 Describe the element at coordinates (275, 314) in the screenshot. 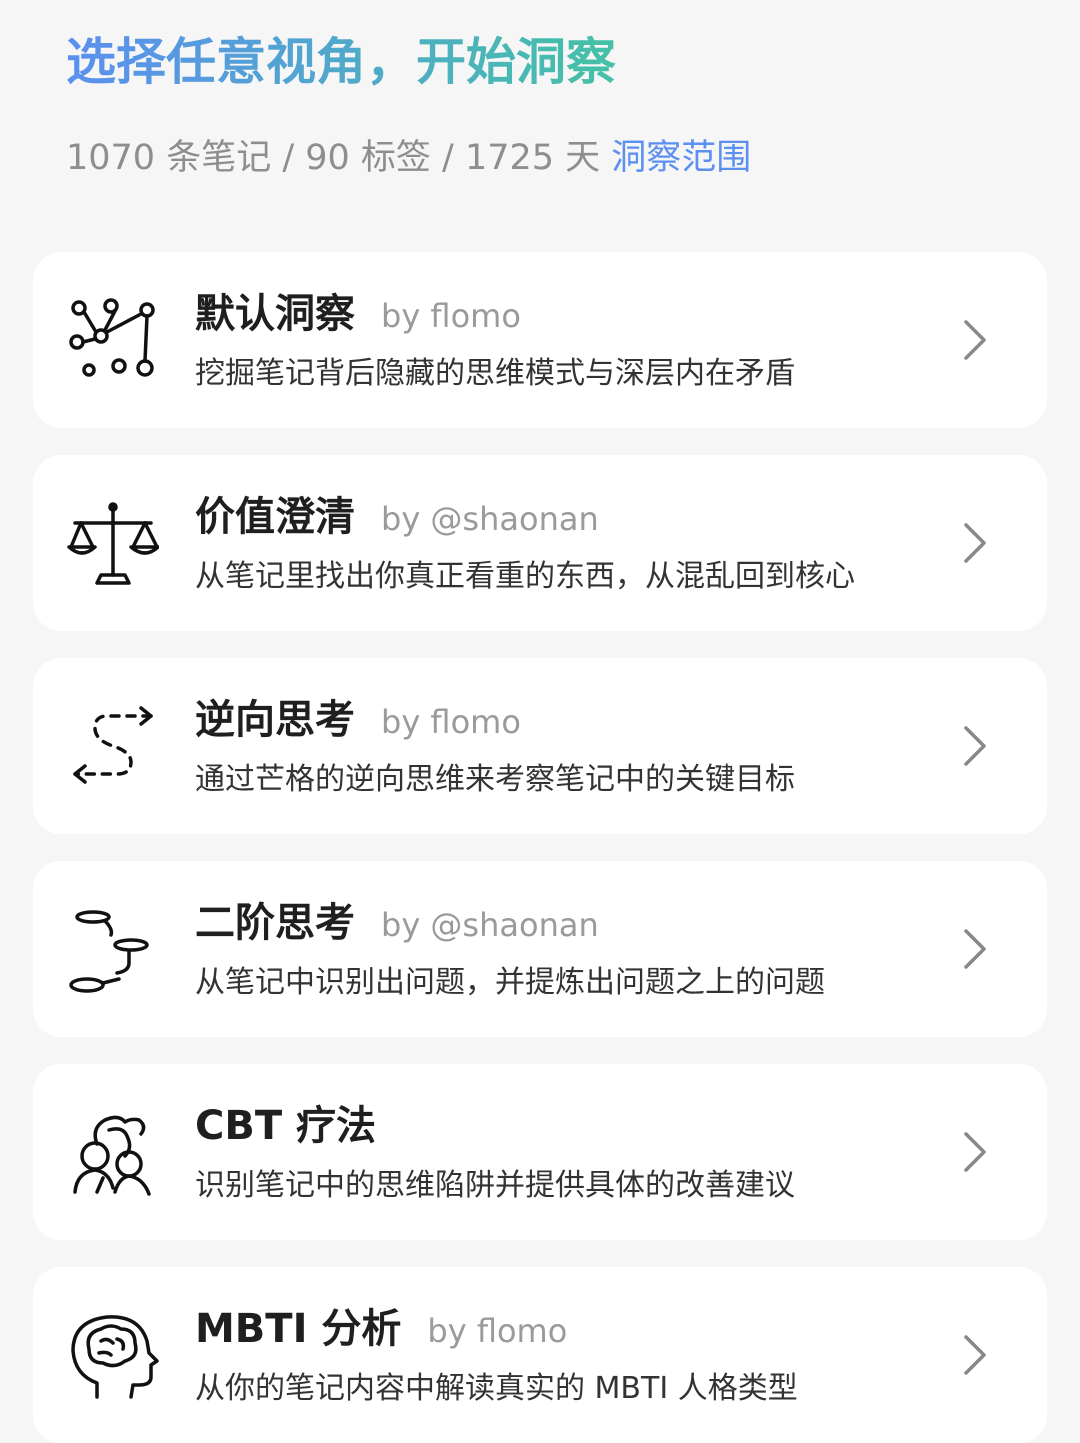

I see `card-title: 默认洞察` at that location.